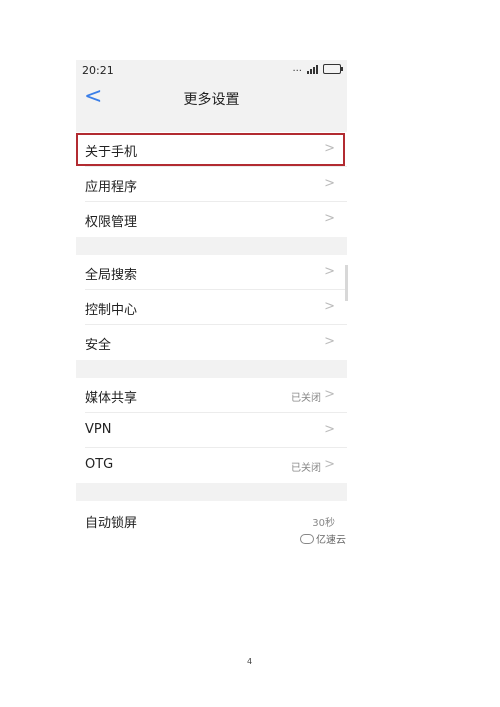 This screenshot has height=707, width=500. Describe the element at coordinates (312, 69) in the screenshot. I see `signal-icon` at that location.